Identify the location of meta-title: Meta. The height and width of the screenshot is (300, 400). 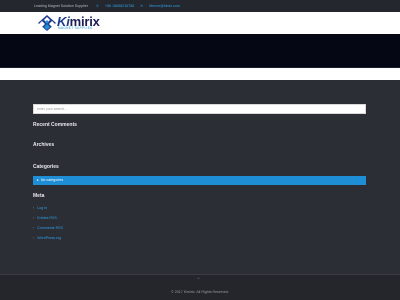
(39, 196).